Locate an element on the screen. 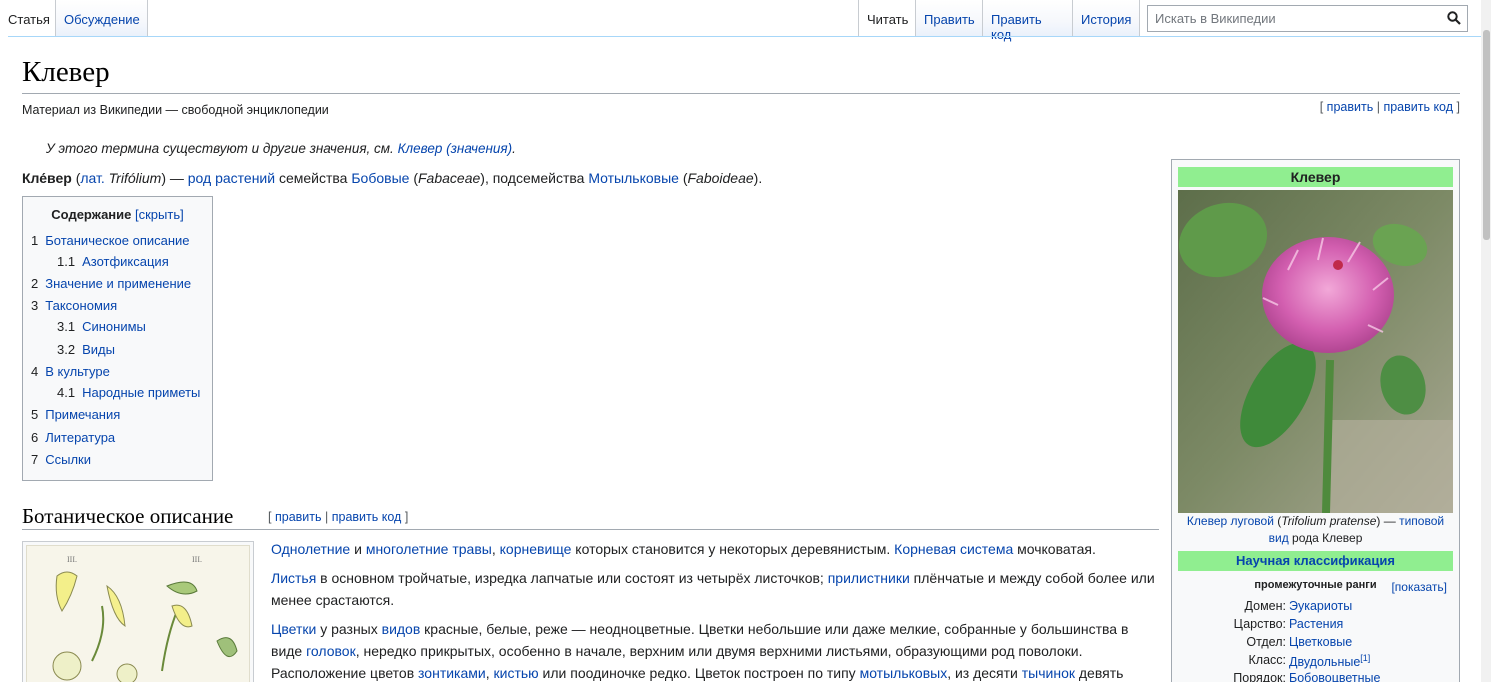 This screenshot has width=1491, height=682. page-edit-links: [ править | править код ] is located at coordinates (1389, 107).